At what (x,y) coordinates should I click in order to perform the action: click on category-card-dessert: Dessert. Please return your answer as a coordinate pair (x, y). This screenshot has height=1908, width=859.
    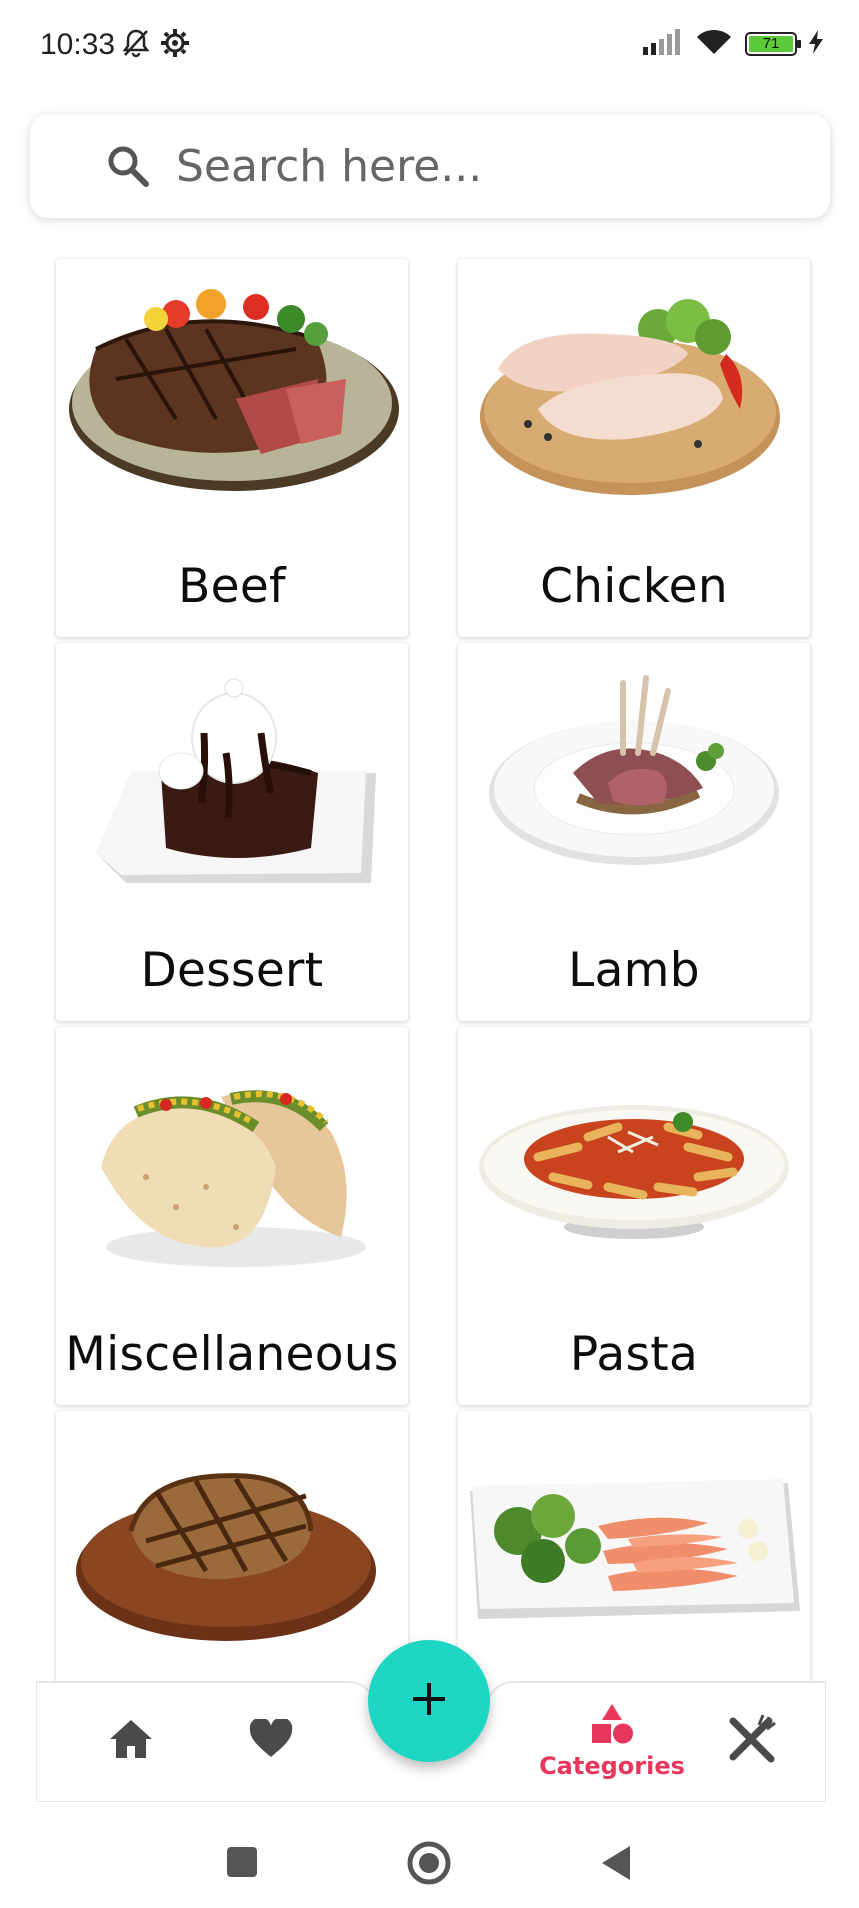
    Looking at the image, I should click on (232, 832).